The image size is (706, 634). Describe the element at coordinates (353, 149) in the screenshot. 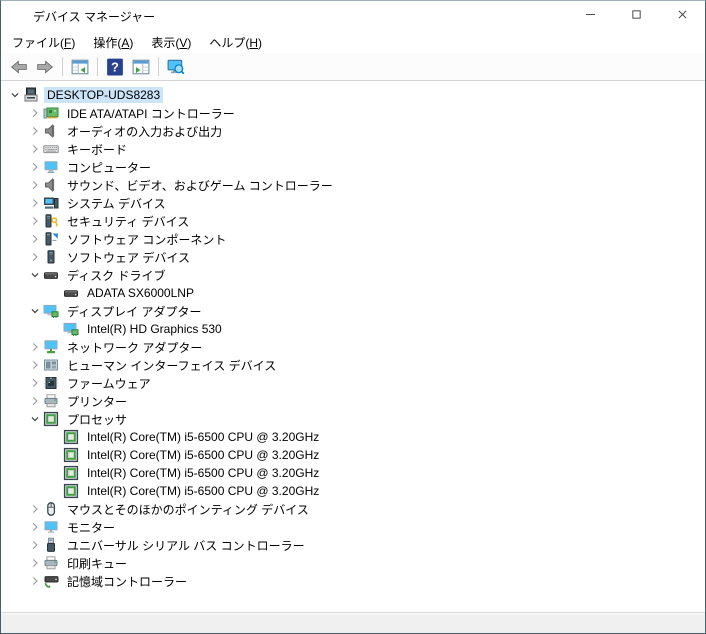

I see `tree-row: キーボード` at that location.